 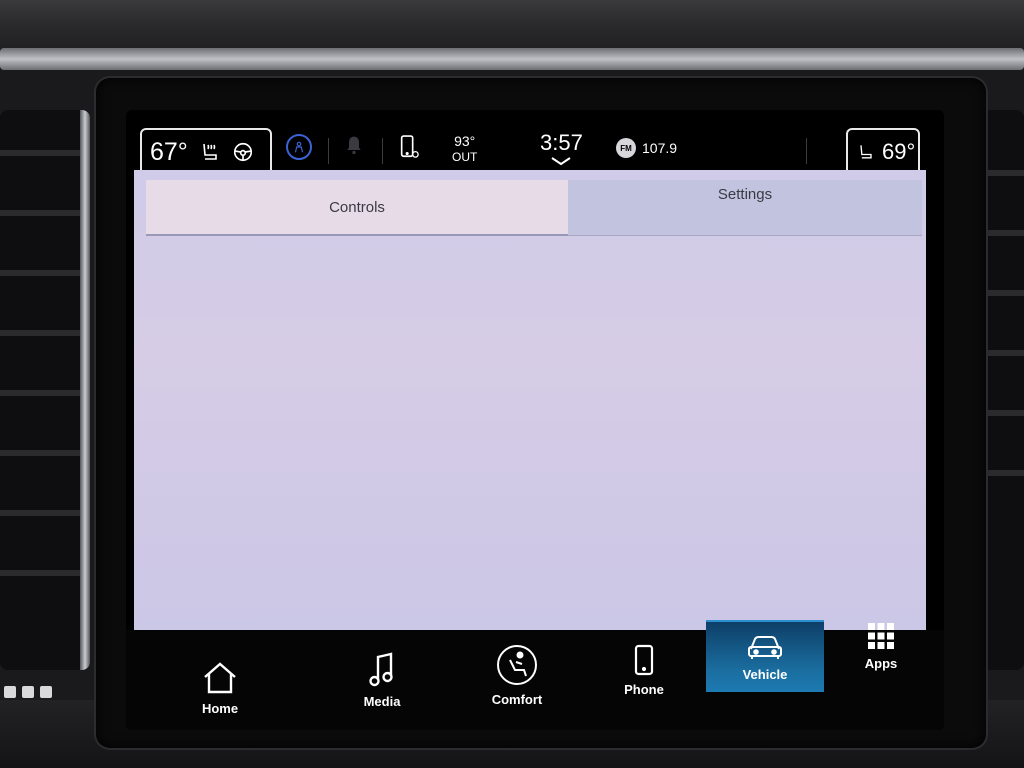 I want to click on chevron-down-icon, so click(x=561, y=161).